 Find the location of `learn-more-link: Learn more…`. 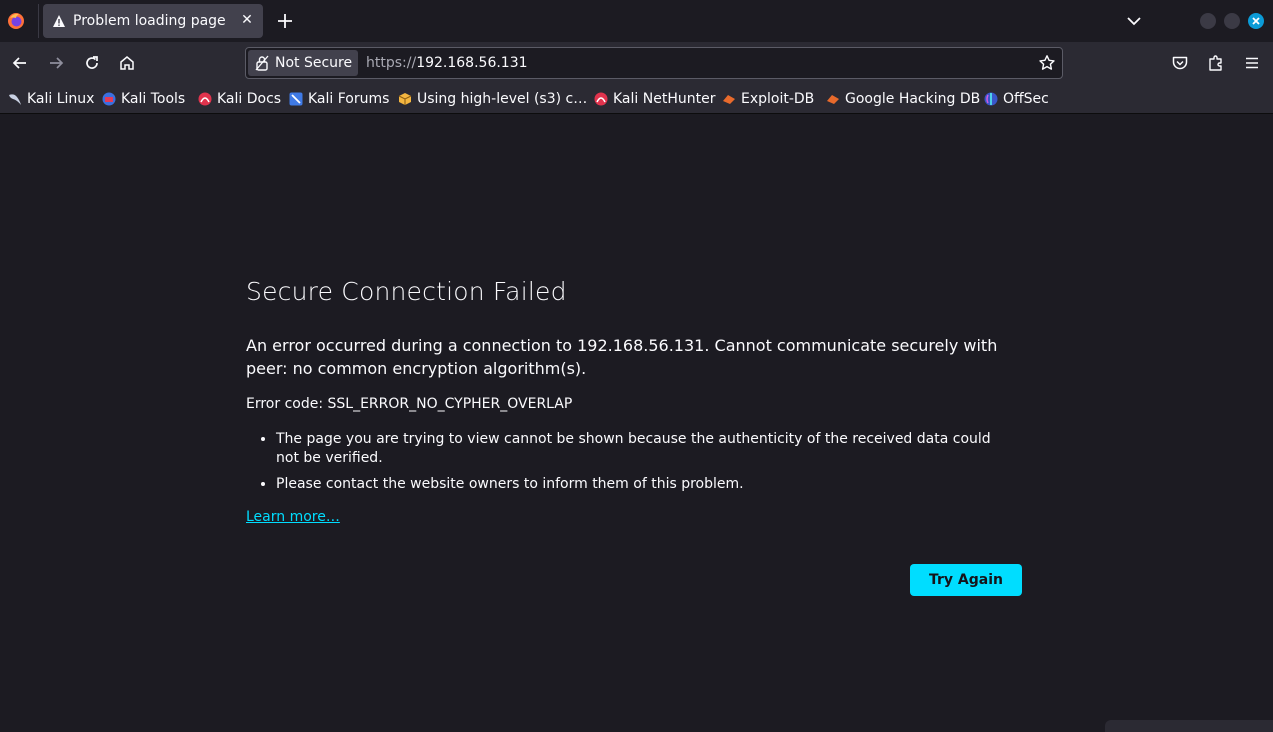

learn-more-link: Learn more… is located at coordinates (293, 517).